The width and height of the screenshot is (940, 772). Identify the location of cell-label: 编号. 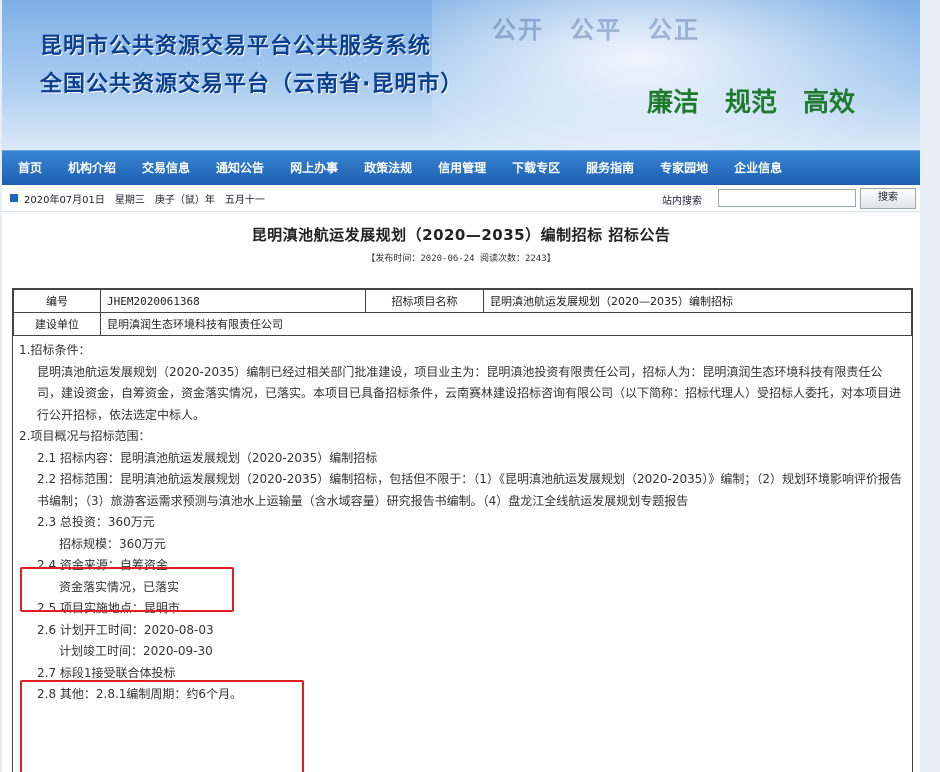
(57, 301).